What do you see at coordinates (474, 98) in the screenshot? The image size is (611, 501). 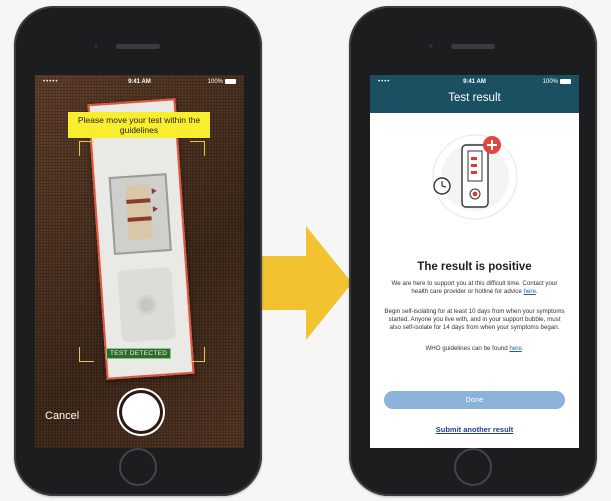 I see `page-title: Test result` at bounding box center [474, 98].